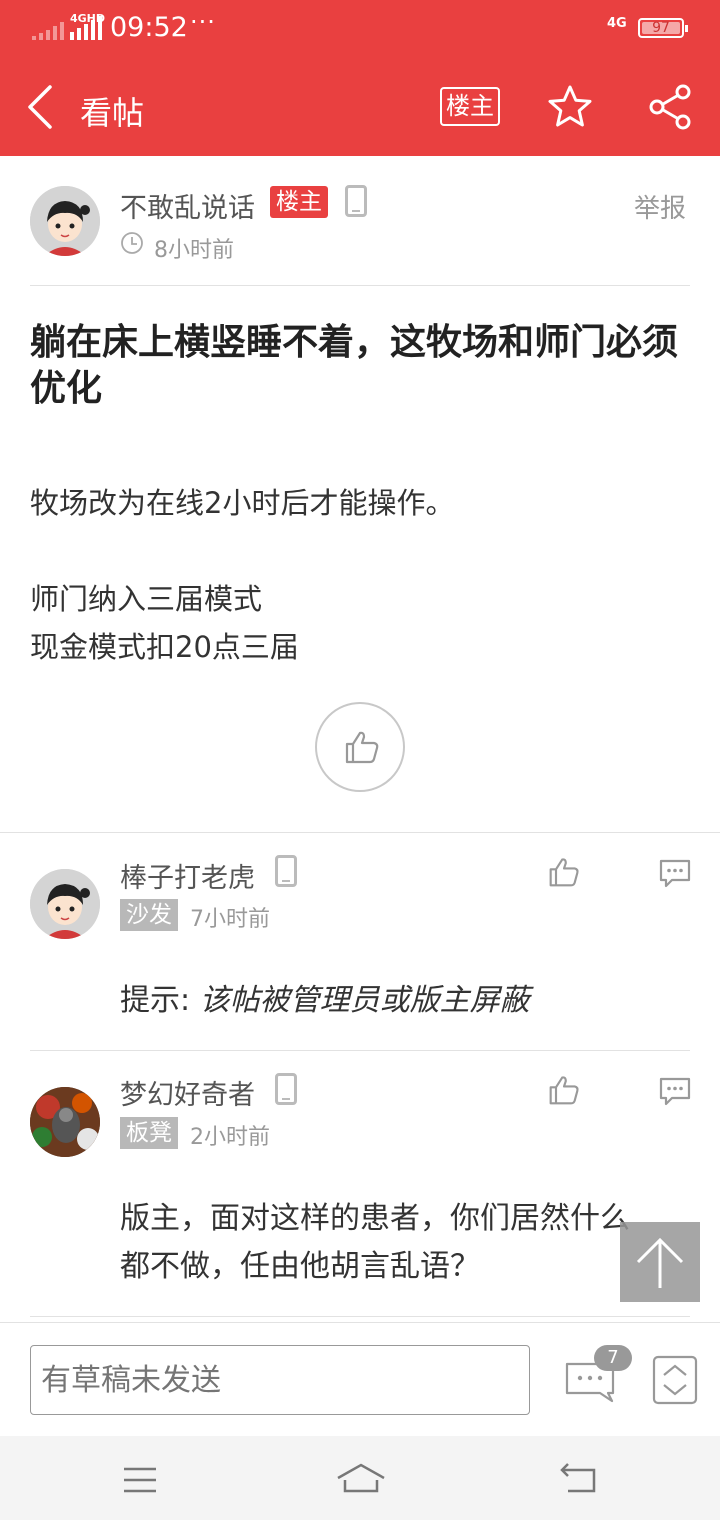 The image size is (720, 1520). Describe the element at coordinates (360, 28) in the screenshot. I see `status-bar: 4GHD 09:52 ··· 4G 97` at that location.